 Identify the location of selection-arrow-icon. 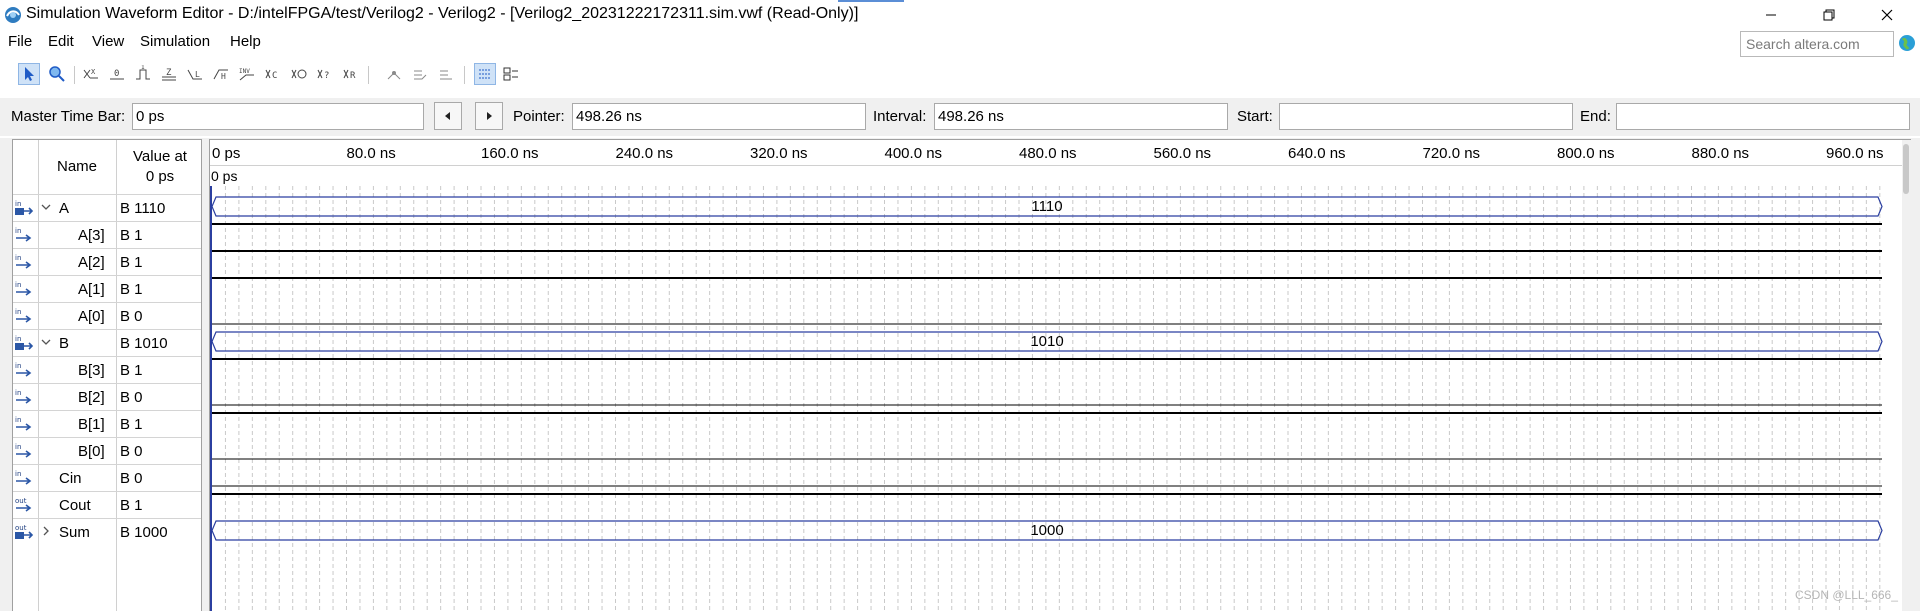
(29, 74).